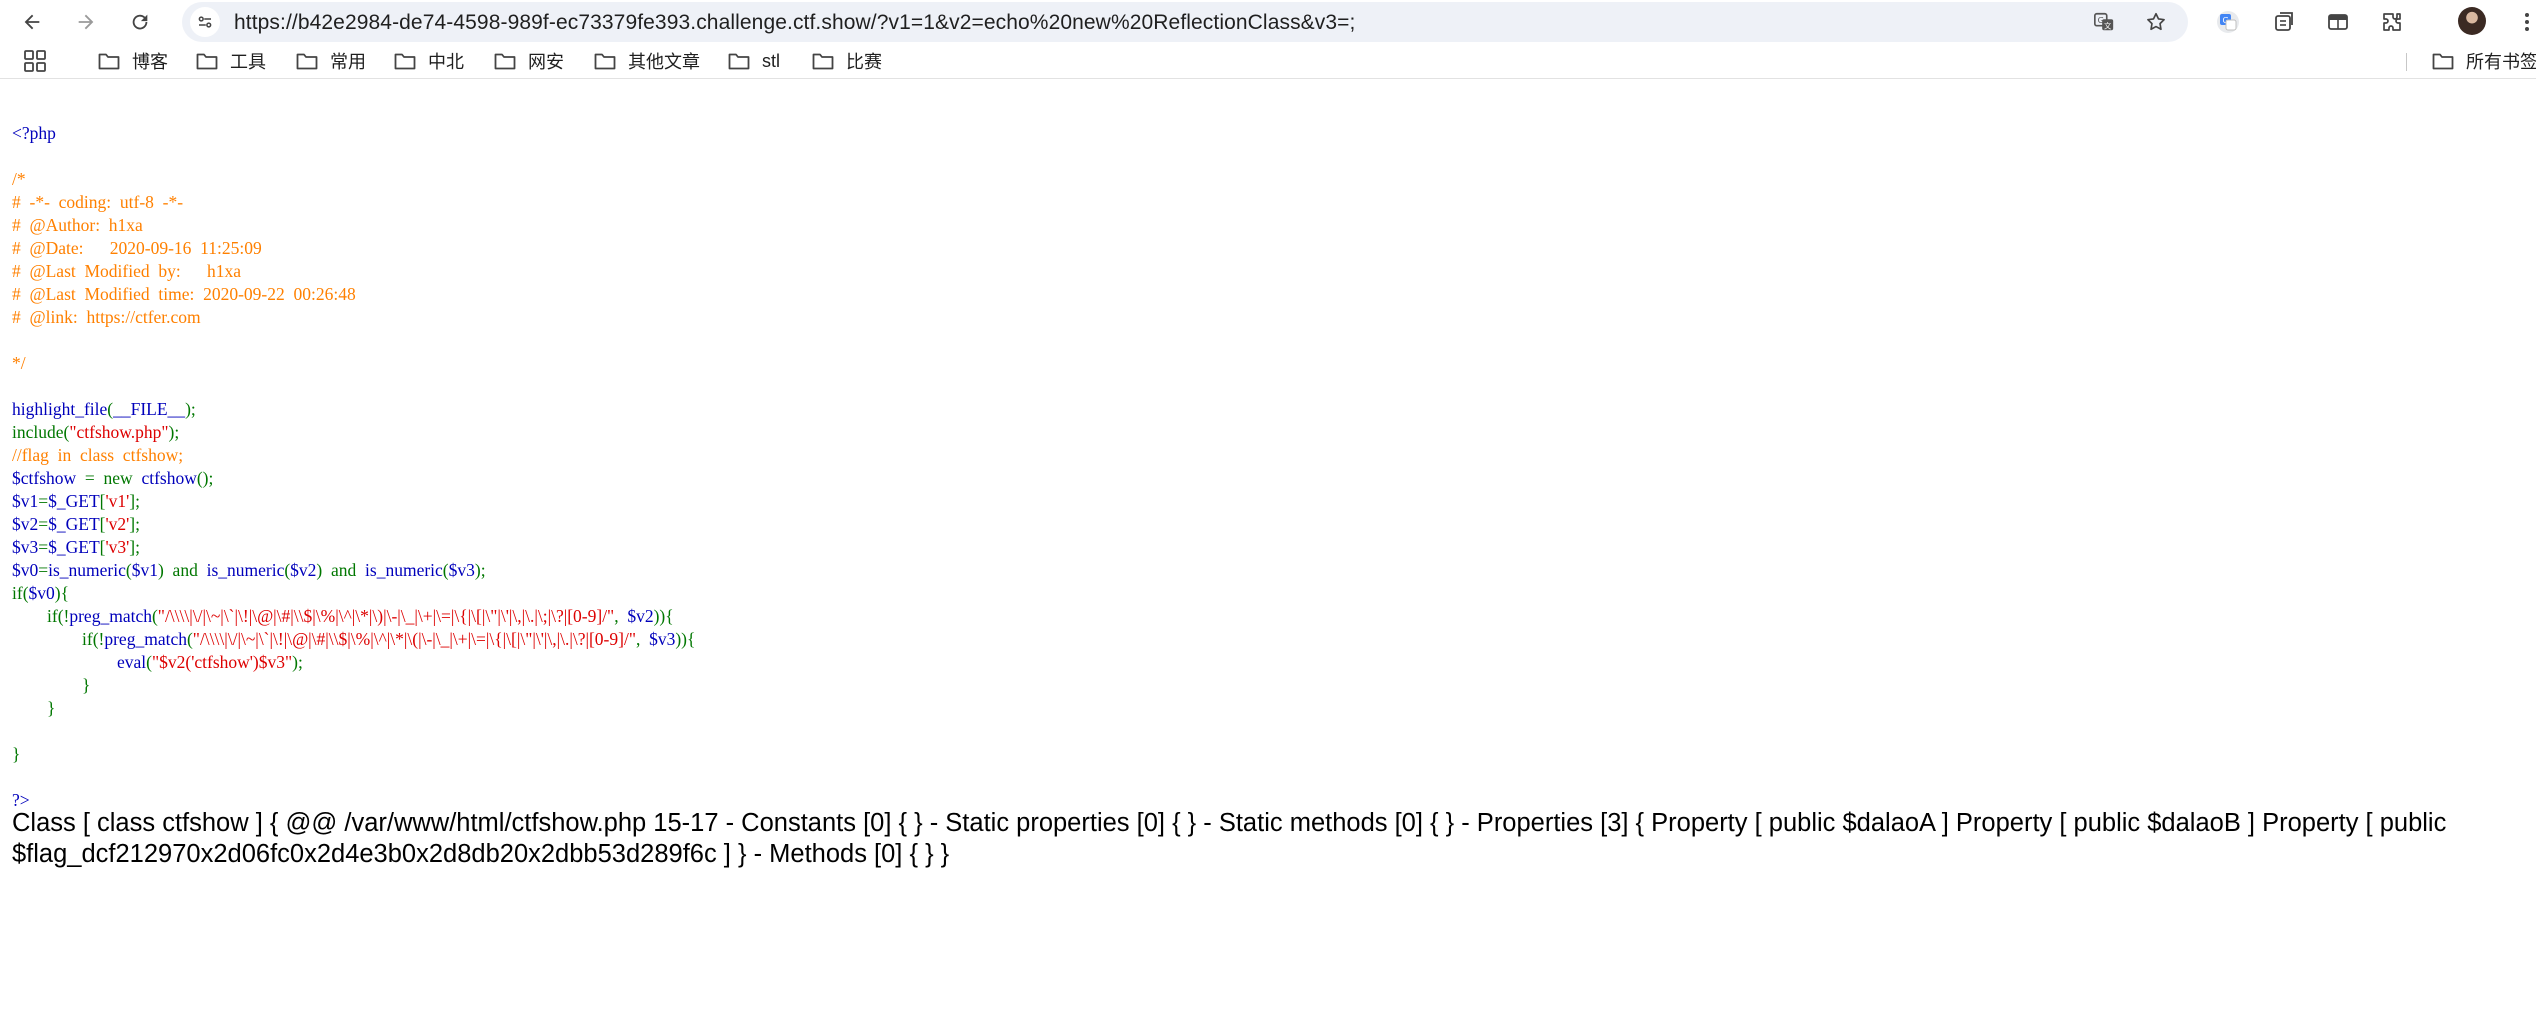 Image resolution: width=2536 pixels, height=1012 pixels. I want to click on code-token: ){, so click(62, 593).